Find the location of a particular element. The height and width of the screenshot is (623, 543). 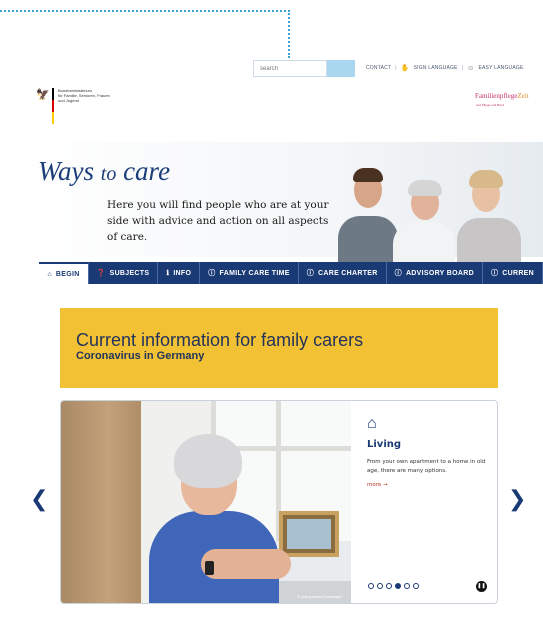

search-button is located at coordinates (341, 68).